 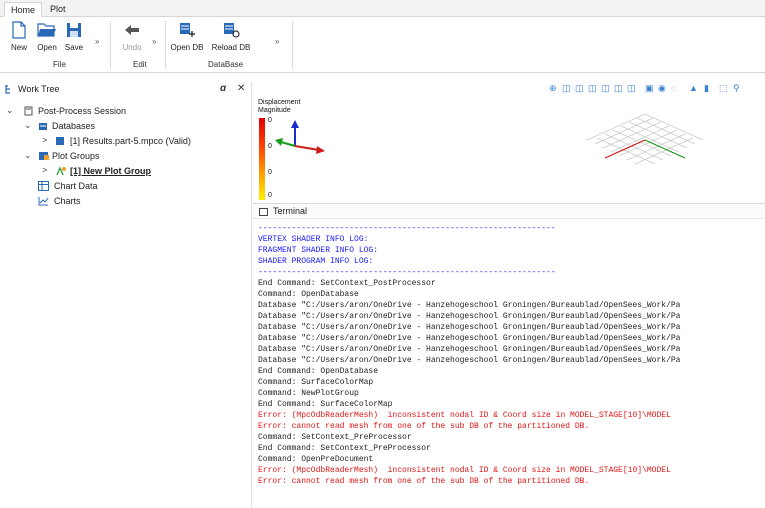 I want to click on terminal-line: Command: OpenDatabase, so click(x=308, y=294).